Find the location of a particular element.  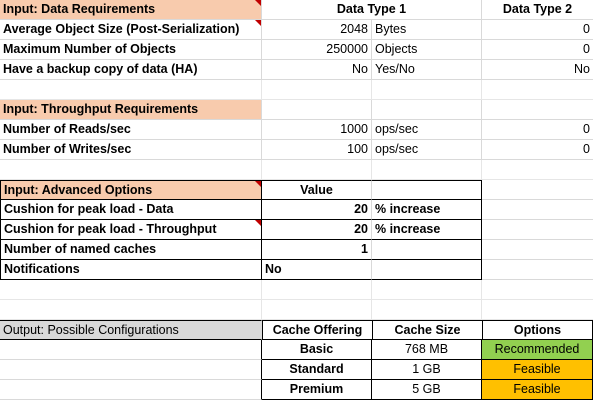

row-label: Have a backup copy of data (HA) is located at coordinates (131, 70).